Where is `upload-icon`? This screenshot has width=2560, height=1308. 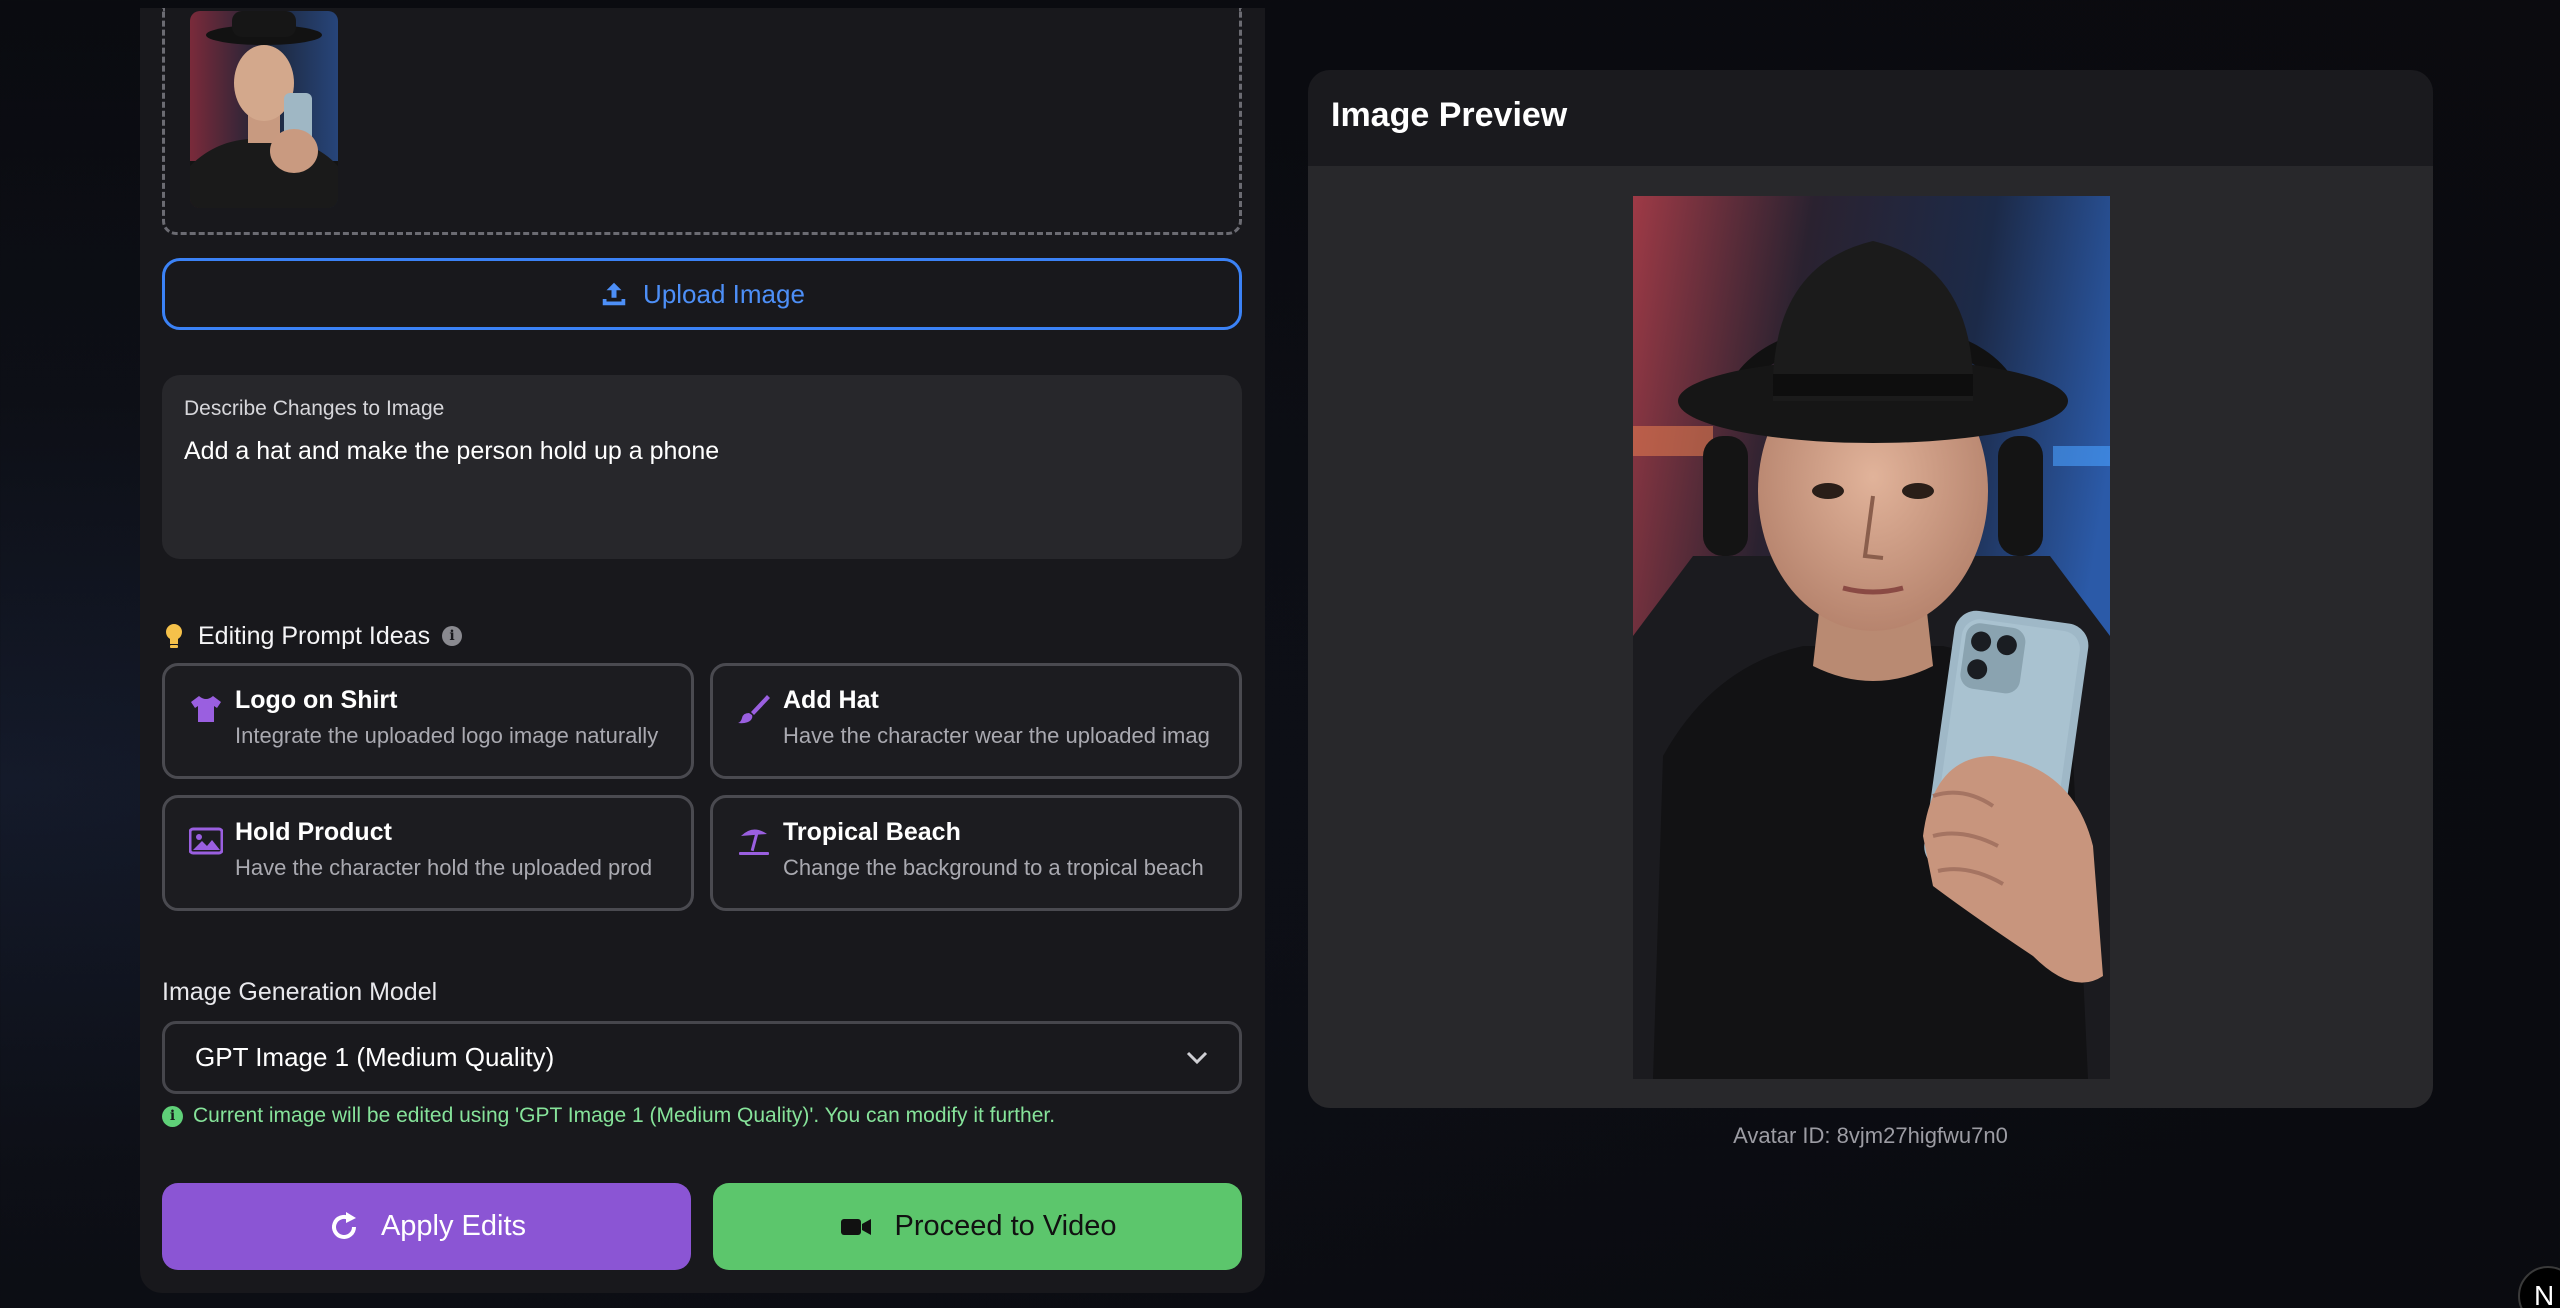 upload-icon is located at coordinates (614, 294).